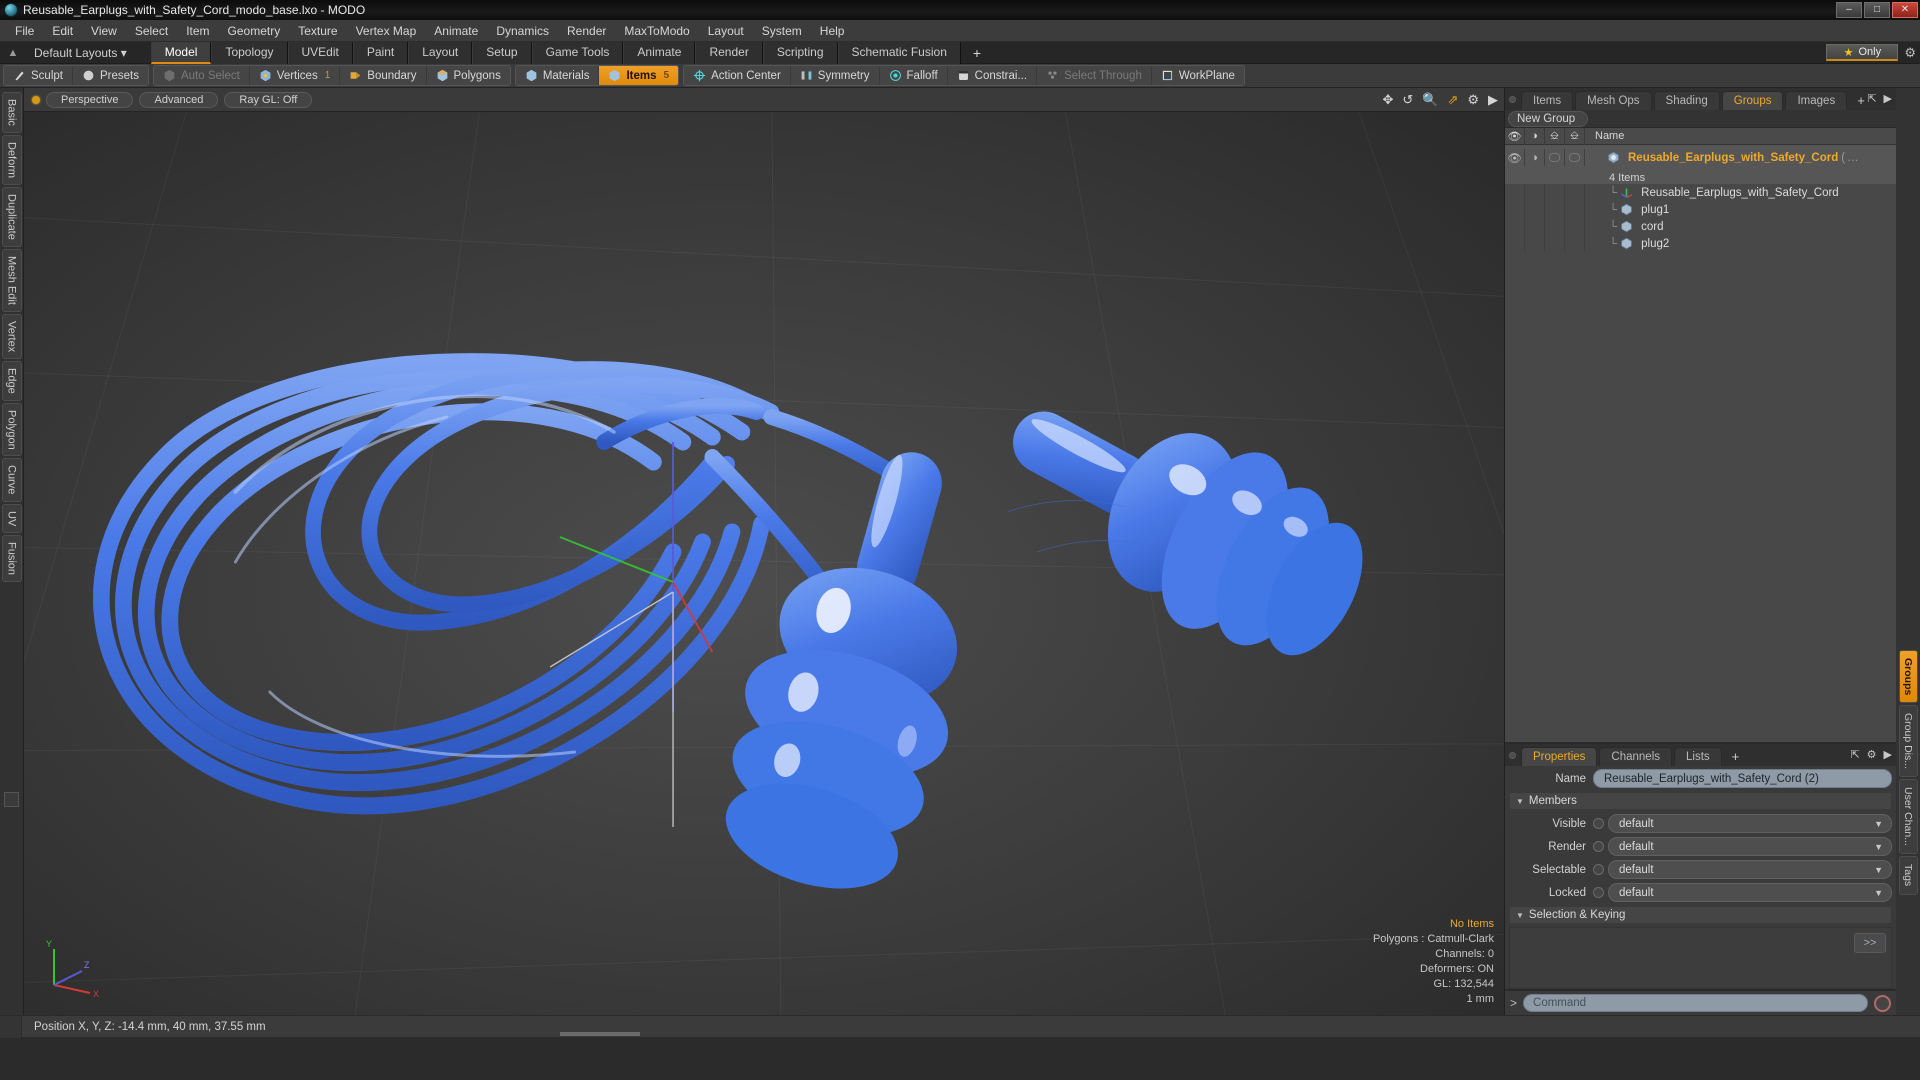  Describe the element at coordinates (1559, 756) in the screenshot. I see `tab-properties: Properties` at that location.